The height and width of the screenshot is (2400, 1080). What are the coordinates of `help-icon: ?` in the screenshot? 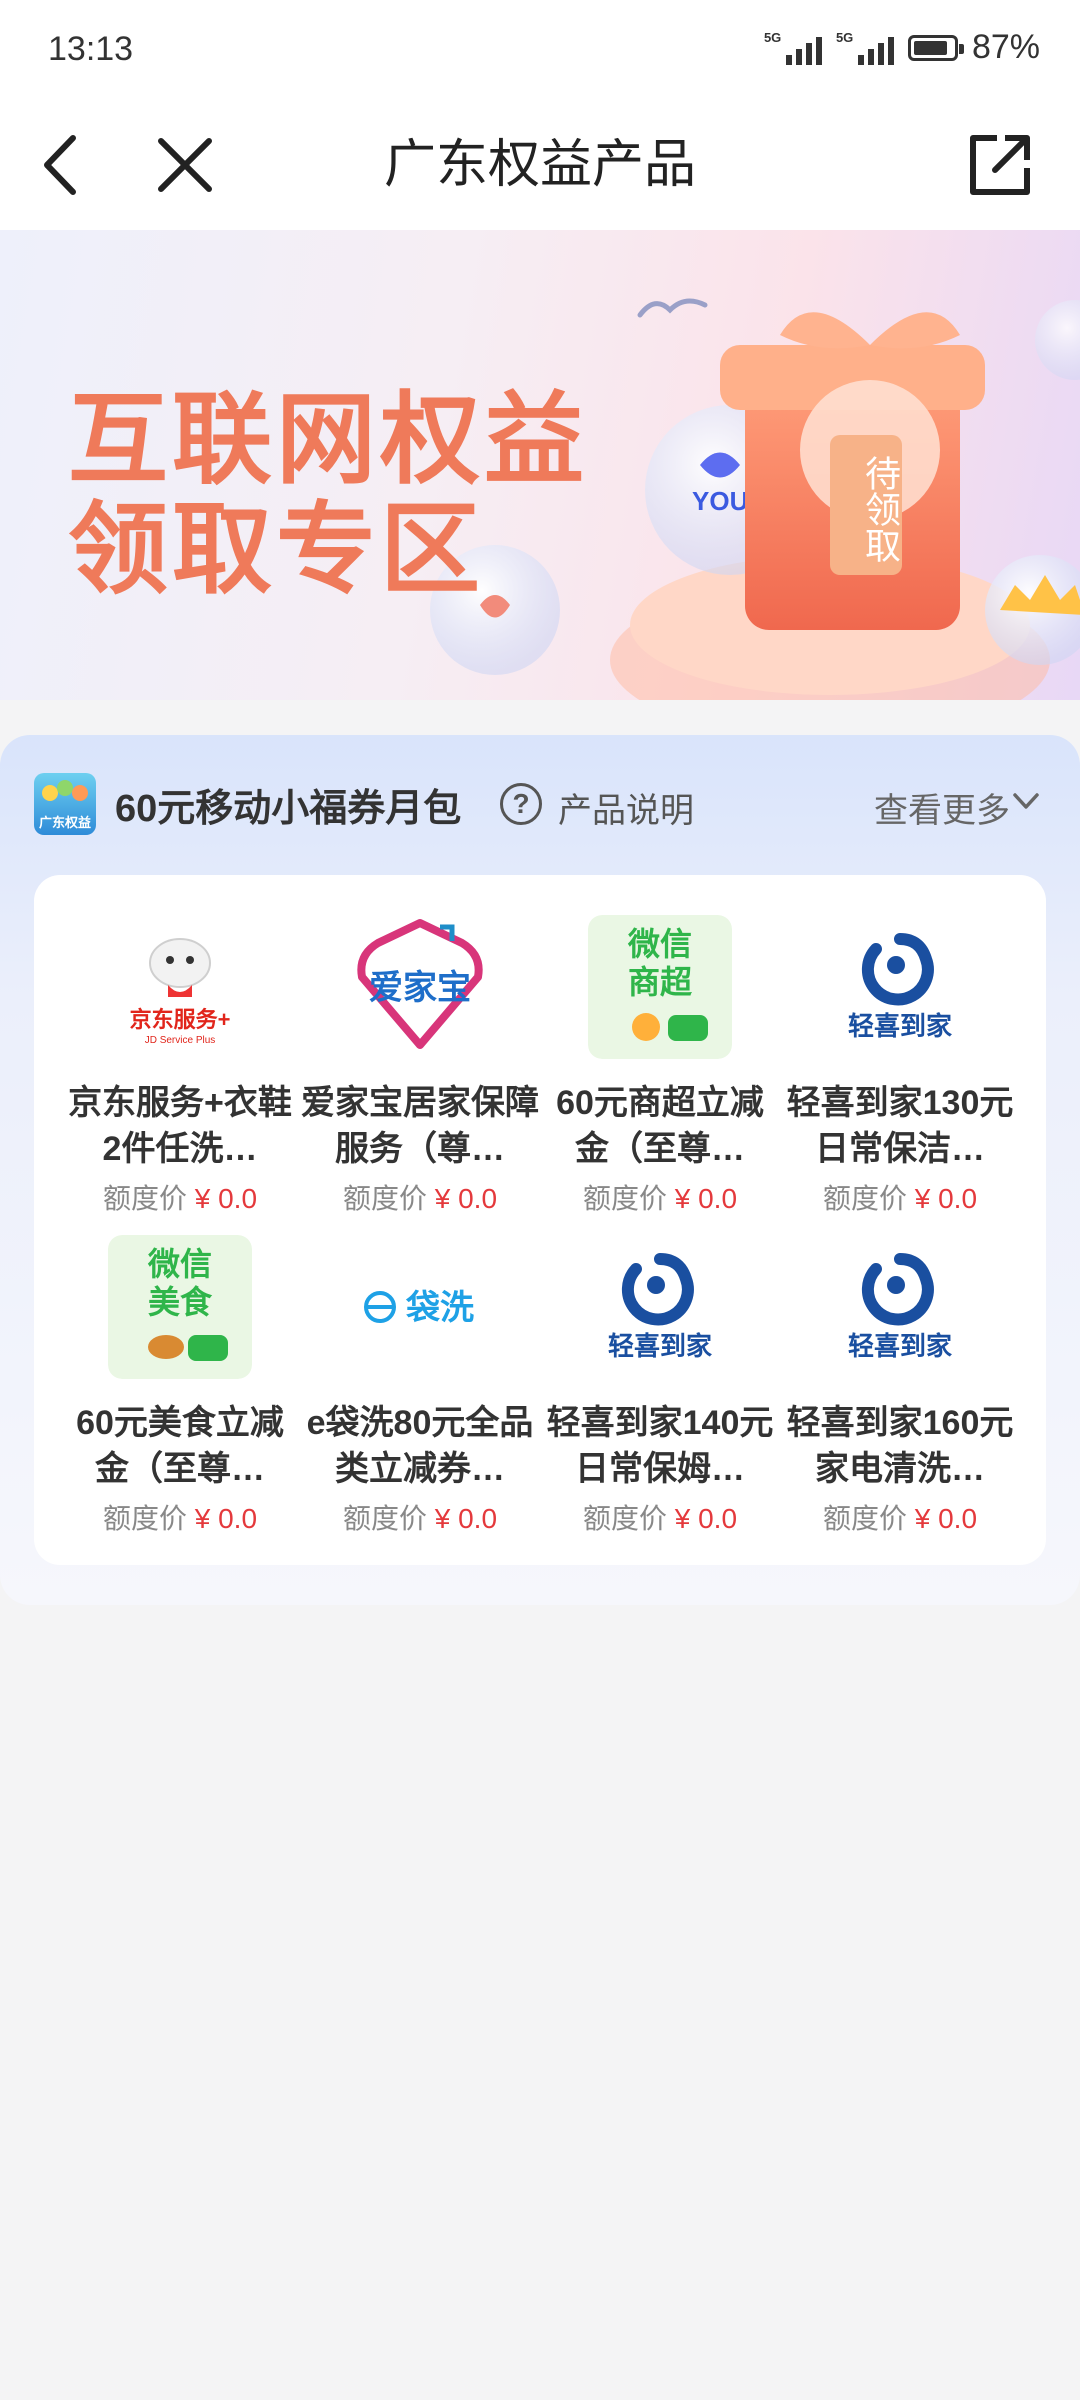 It's located at (521, 804).